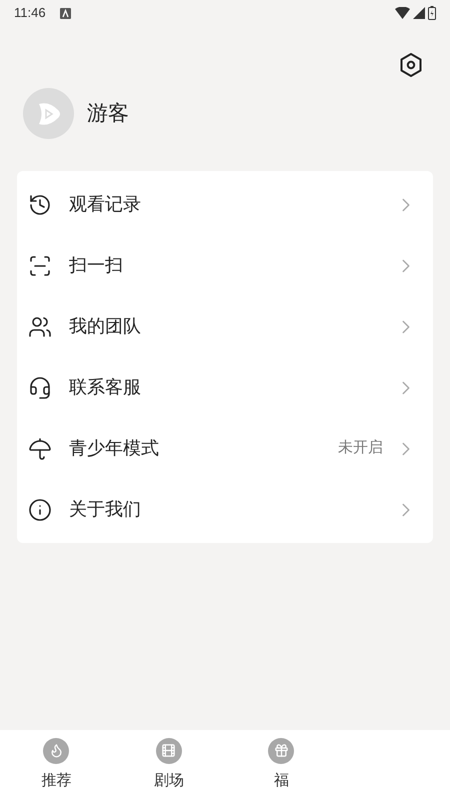 Image resolution: width=450 pixels, height=800 pixels. Describe the element at coordinates (30, 13) in the screenshot. I see `status-time: 11:46` at that location.